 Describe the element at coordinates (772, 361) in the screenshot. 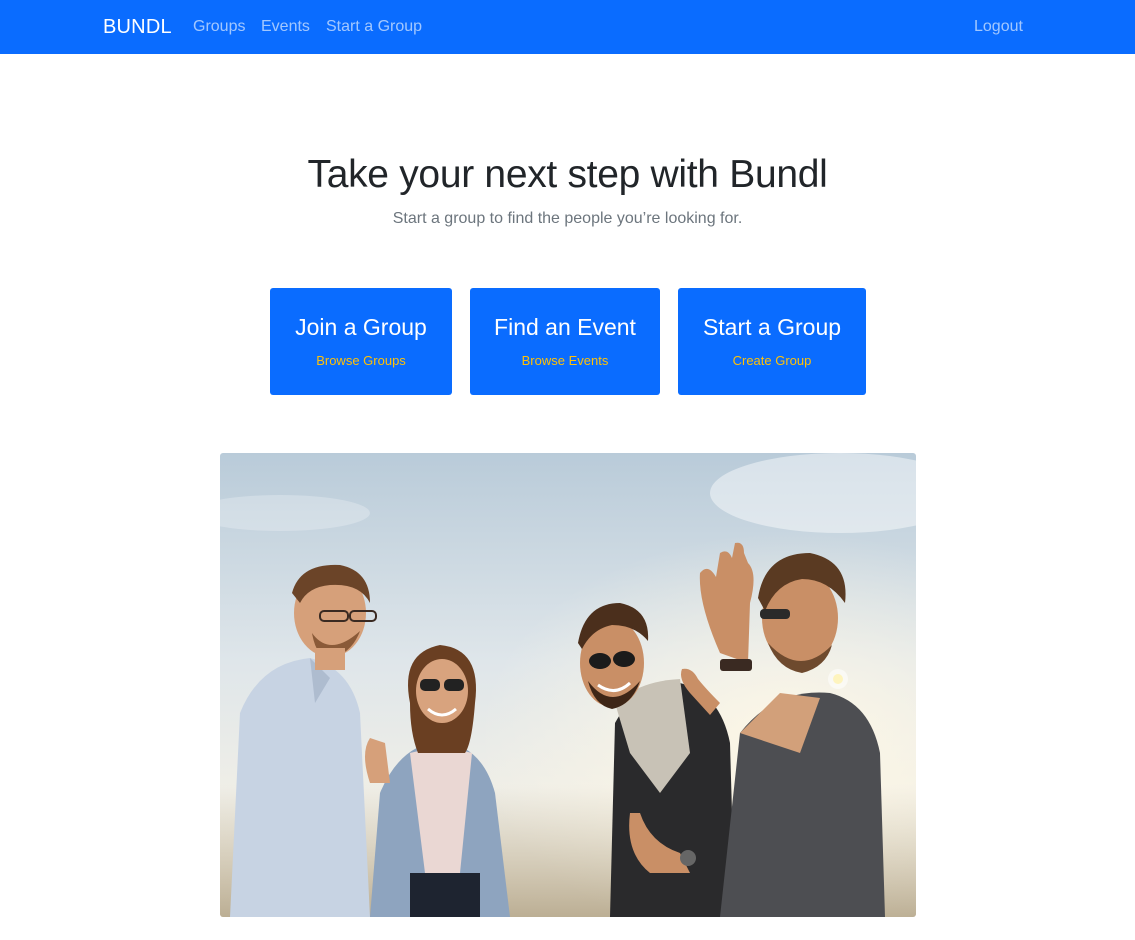

I see `create-group-link: Create Group` at that location.